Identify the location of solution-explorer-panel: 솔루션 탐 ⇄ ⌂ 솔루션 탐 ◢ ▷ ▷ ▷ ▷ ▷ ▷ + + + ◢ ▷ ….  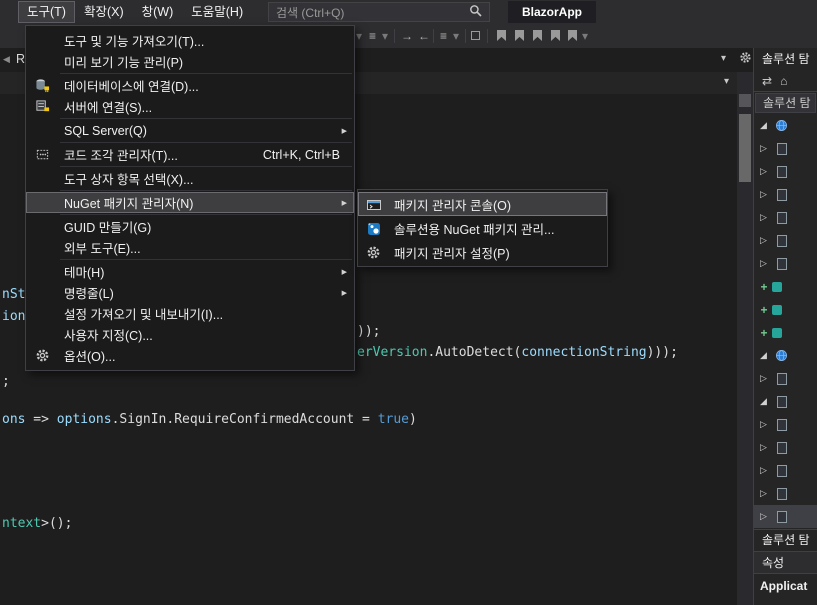
(785, 326).